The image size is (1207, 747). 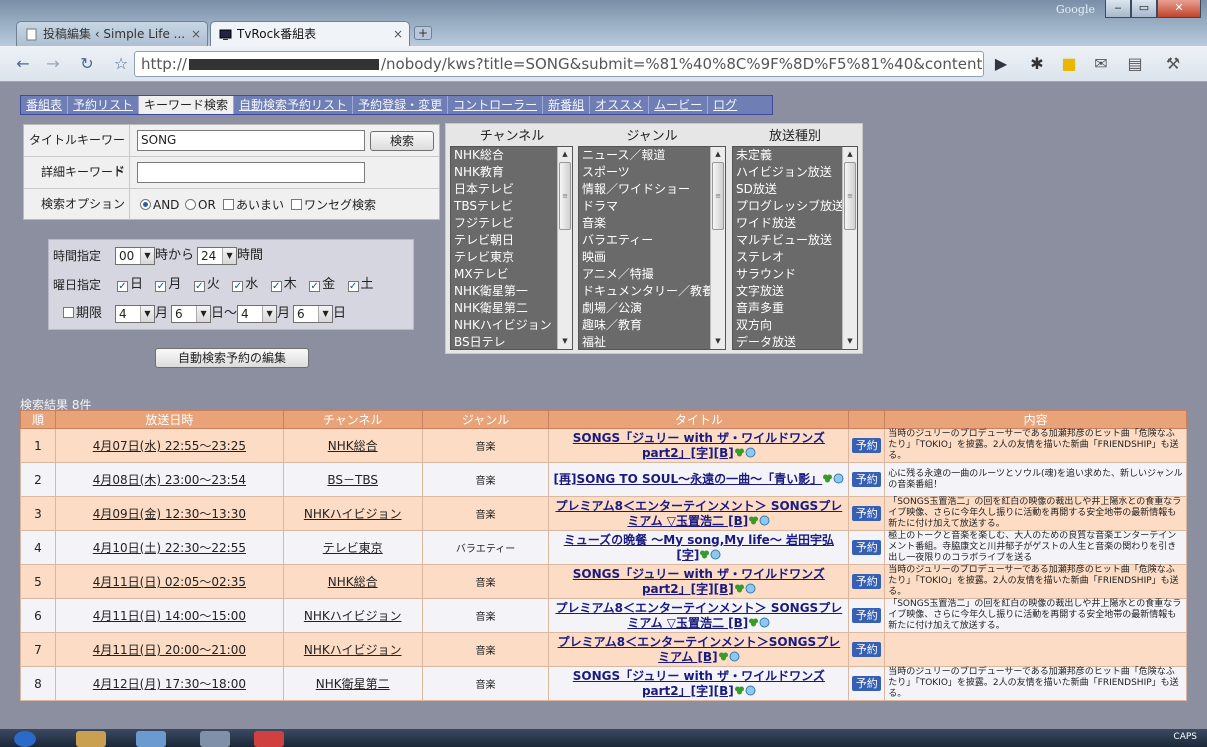 I want to click on back-icon: ←, so click(x=23, y=64).